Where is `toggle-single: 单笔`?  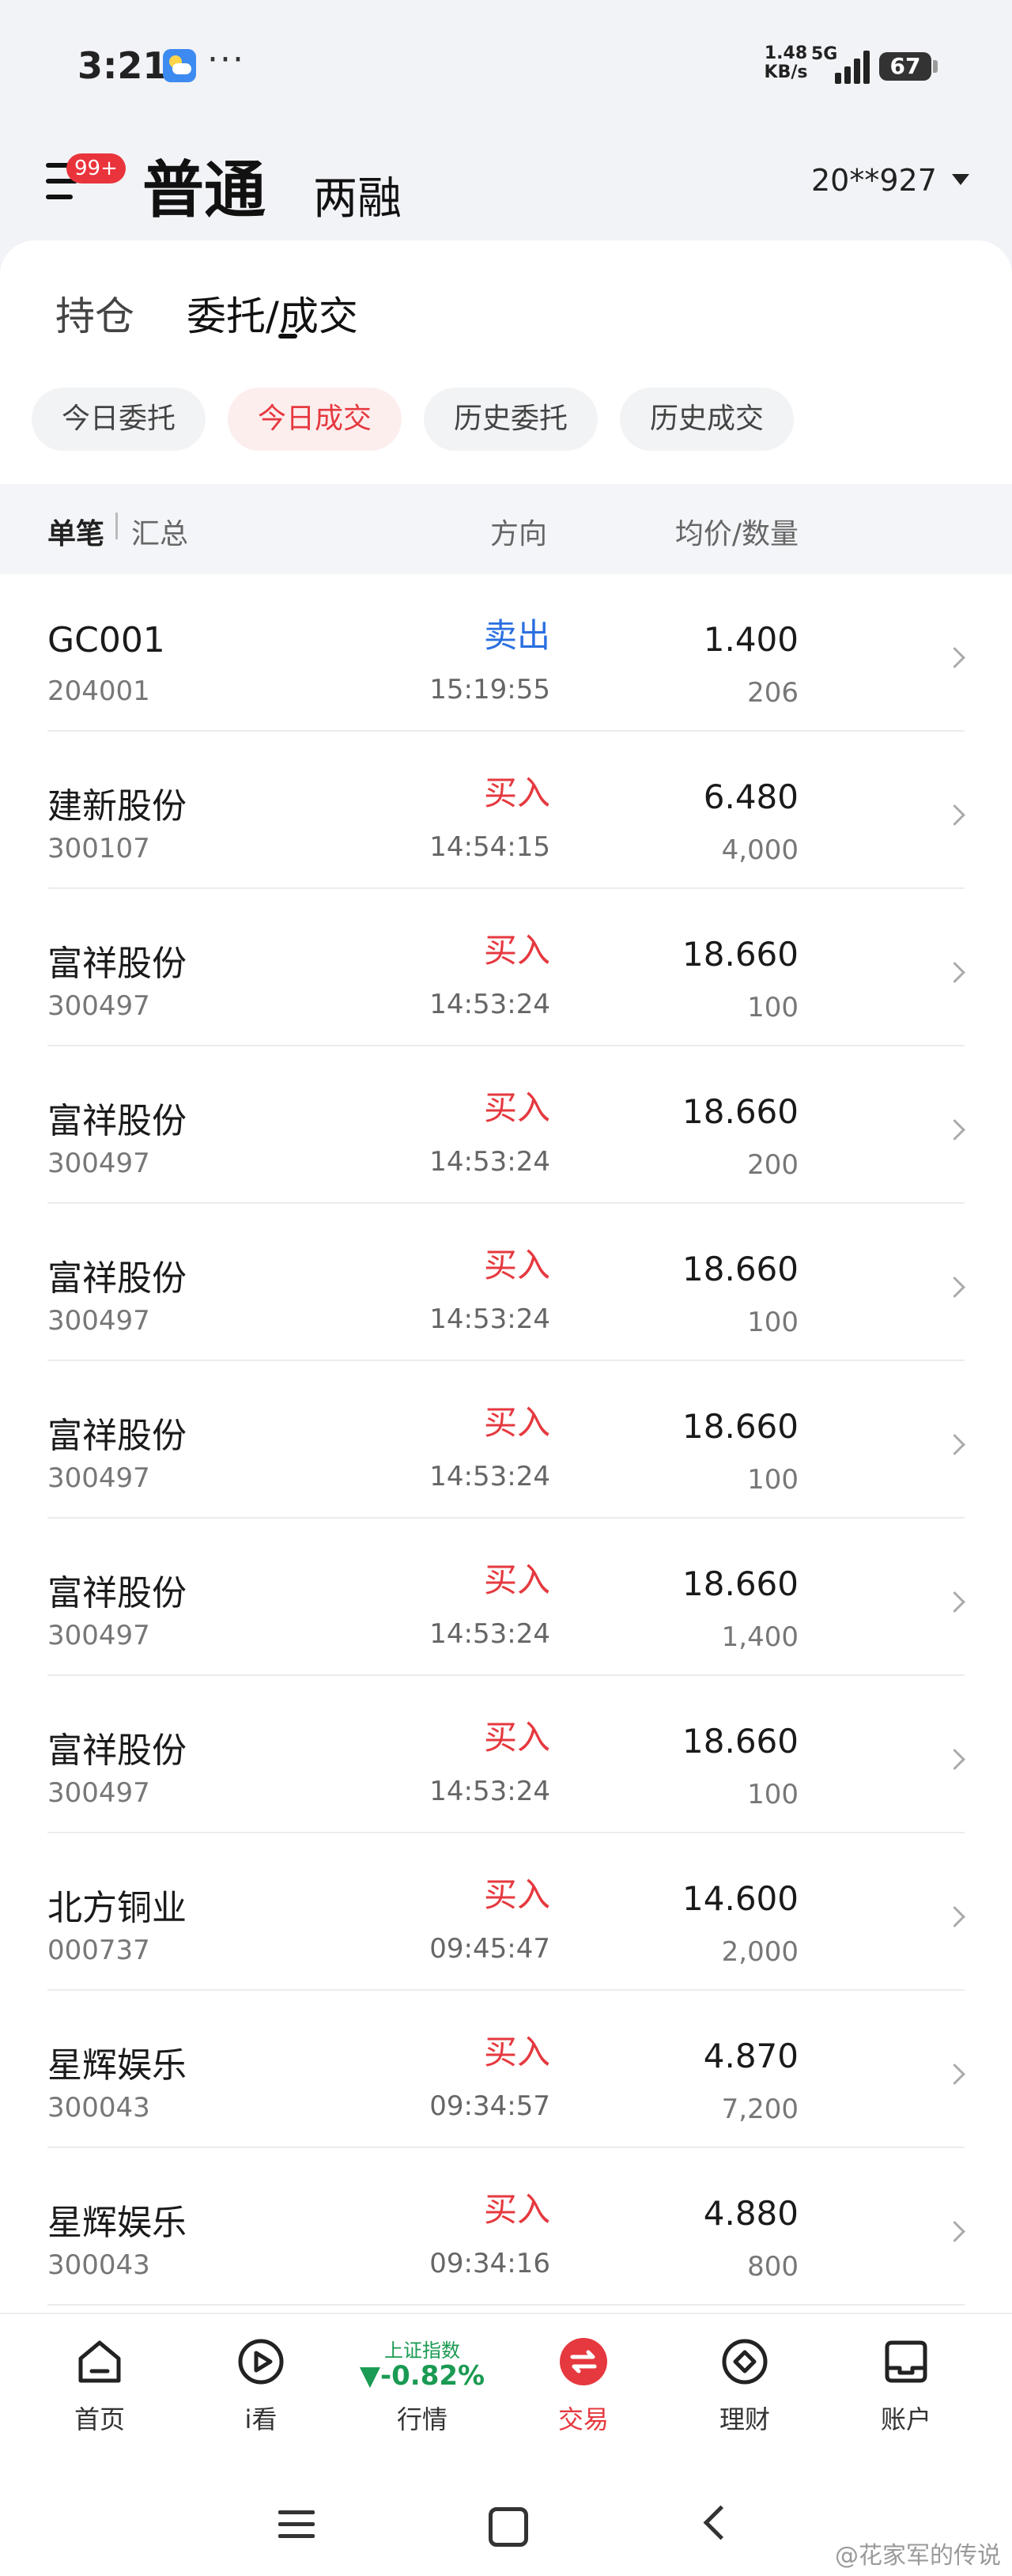 toggle-single: 单笔 is located at coordinates (75, 532).